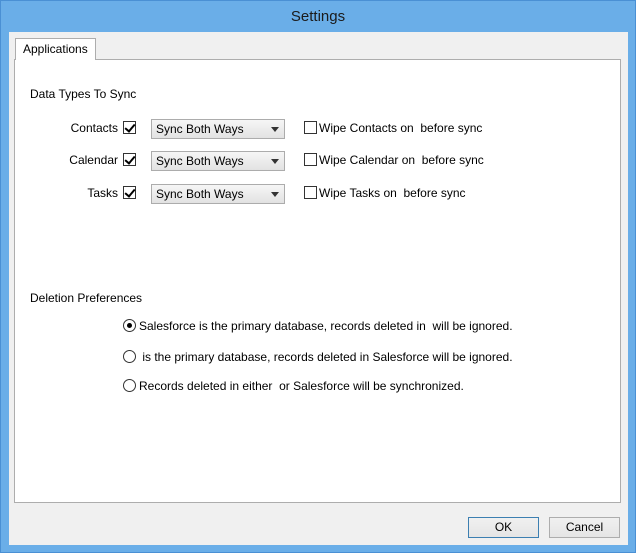 The image size is (636, 553). Describe the element at coordinates (392, 193) in the screenshot. I see `wipe-tasks-label: Wipe Tasks on before sync` at that location.